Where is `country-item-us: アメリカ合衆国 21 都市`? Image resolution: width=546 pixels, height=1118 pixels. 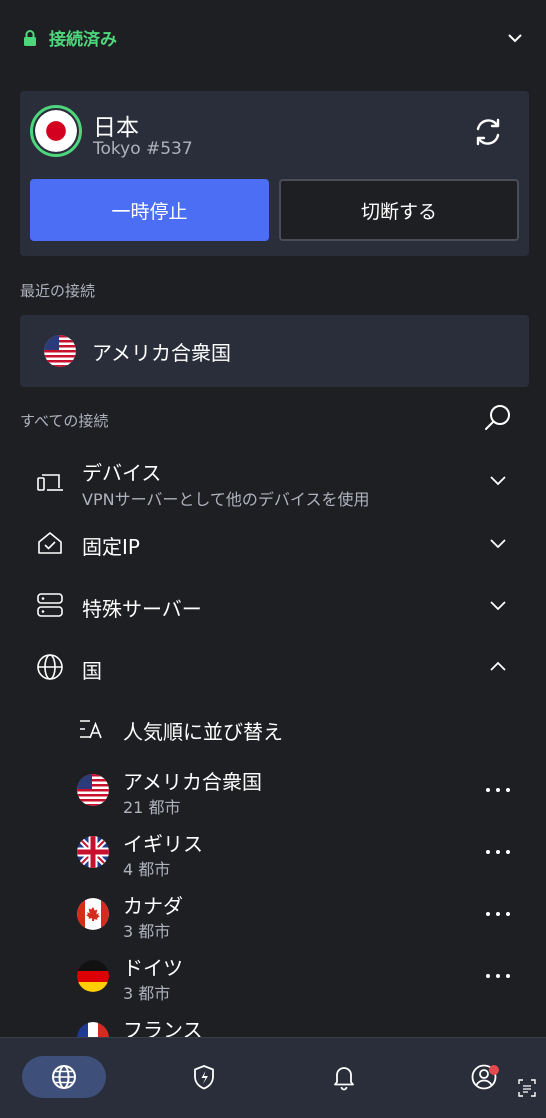 country-item-us: アメリカ合衆国 21 都市 is located at coordinates (273, 791).